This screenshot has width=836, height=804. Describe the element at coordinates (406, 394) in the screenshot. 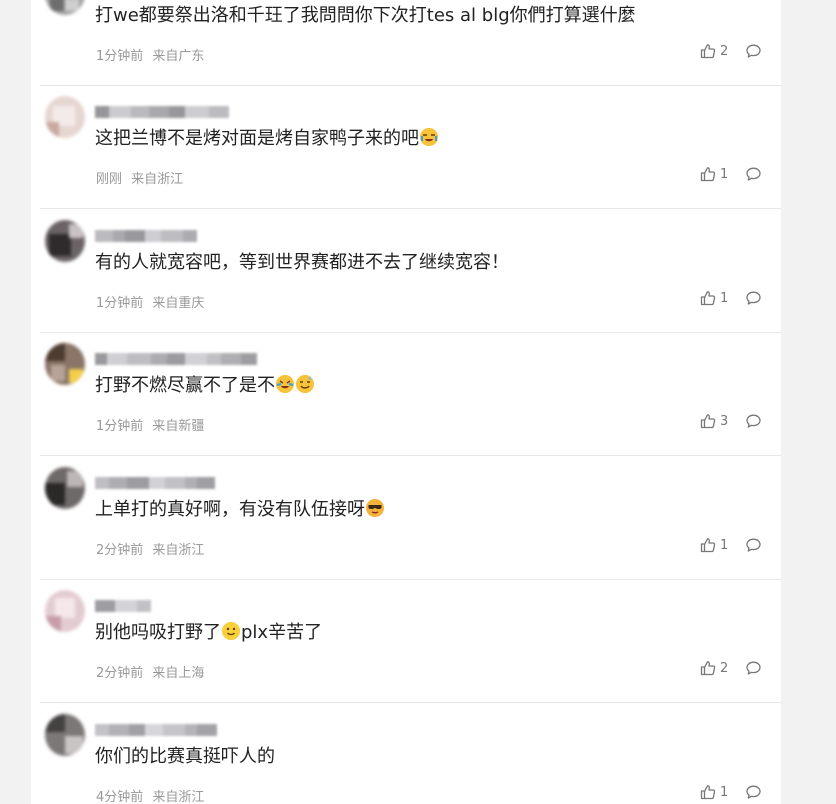

I see `comment-item: 打野不燃尽赢不了是不 1分钟前 来自新疆 3` at that location.